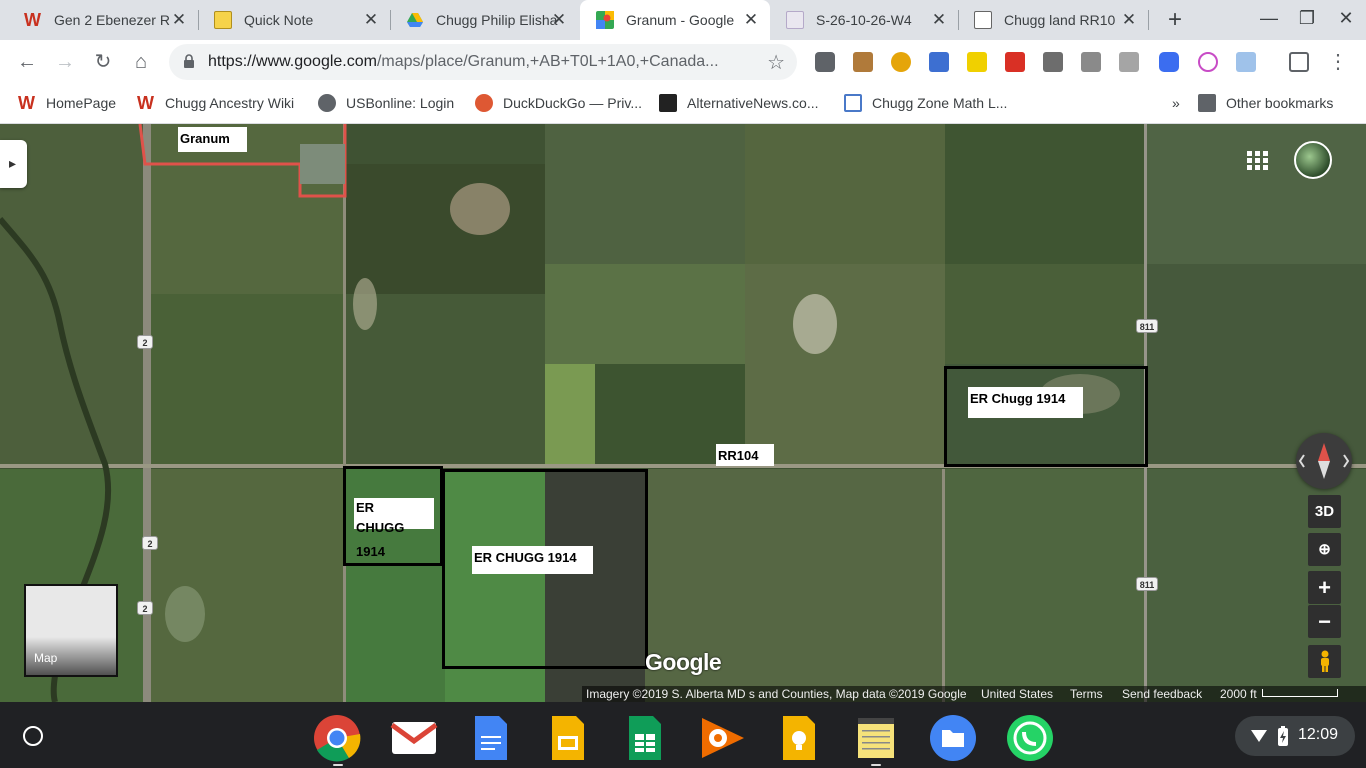  What do you see at coordinates (1246, 62) in the screenshot?
I see `extension-wand-icon` at bounding box center [1246, 62].